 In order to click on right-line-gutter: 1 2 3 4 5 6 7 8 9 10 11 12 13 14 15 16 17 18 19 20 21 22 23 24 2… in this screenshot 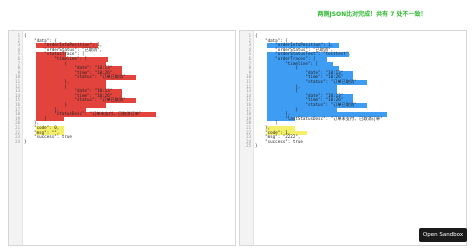, I will do `click(247, 138)`.